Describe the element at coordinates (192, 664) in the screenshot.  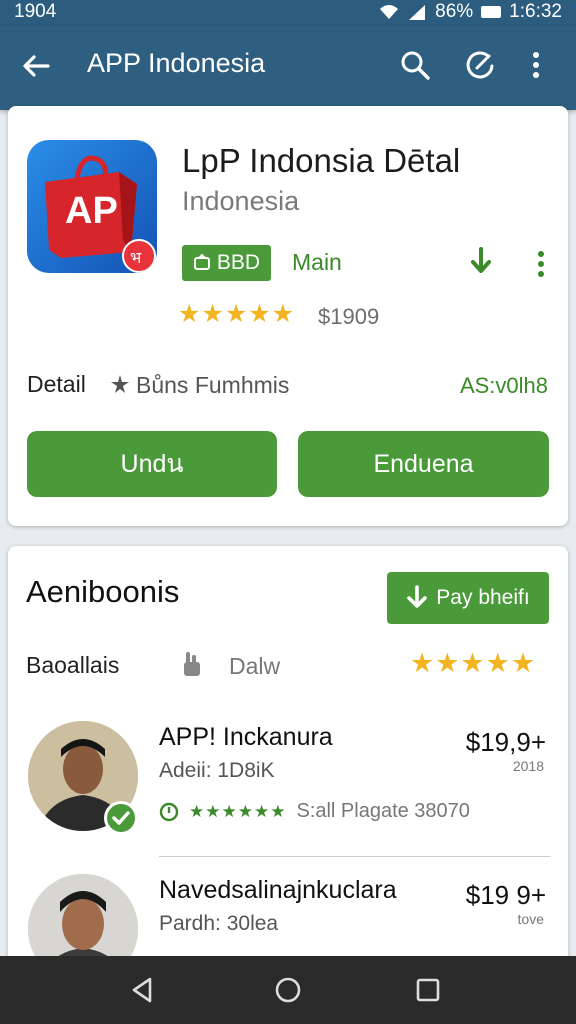
I see `hand-icon` at that location.